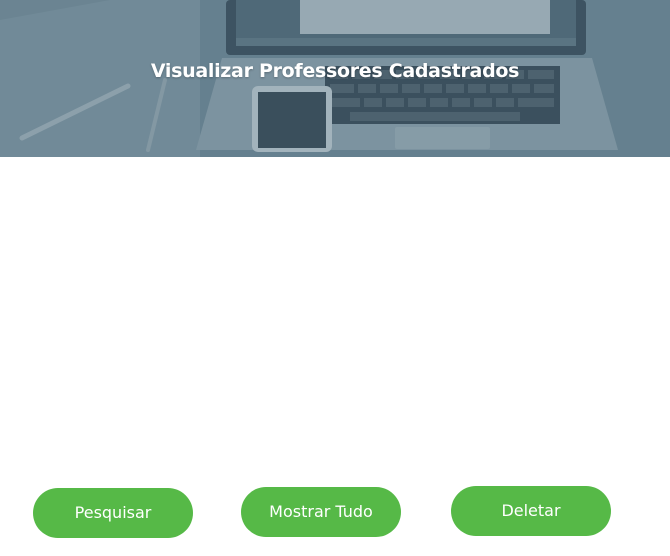 This screenshot has width=670, height=556. Describe the element at coordinates (113, 513) in the screenshot. I see `search-button: Pesquisar` at that location.